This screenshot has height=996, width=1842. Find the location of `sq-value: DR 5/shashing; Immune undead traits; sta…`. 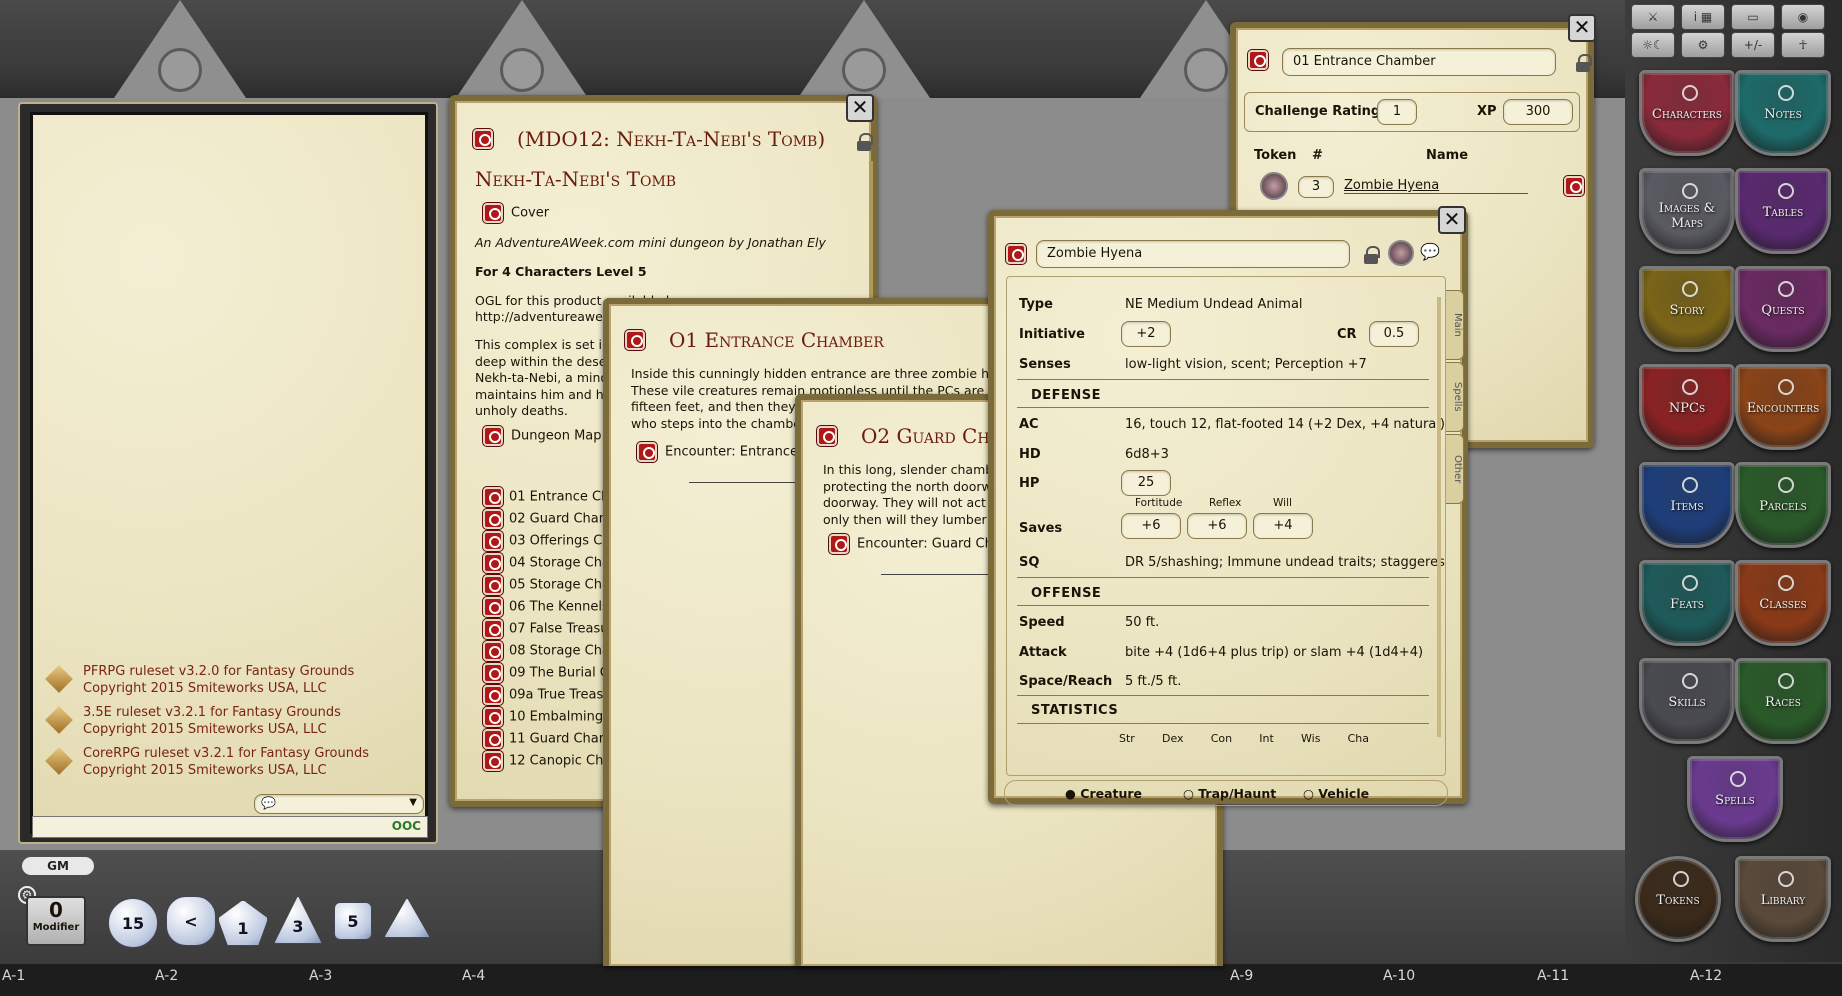

sq-value: DR 5/shashing; Immune undead traits; sta… is located at coordinates (1285, 562).